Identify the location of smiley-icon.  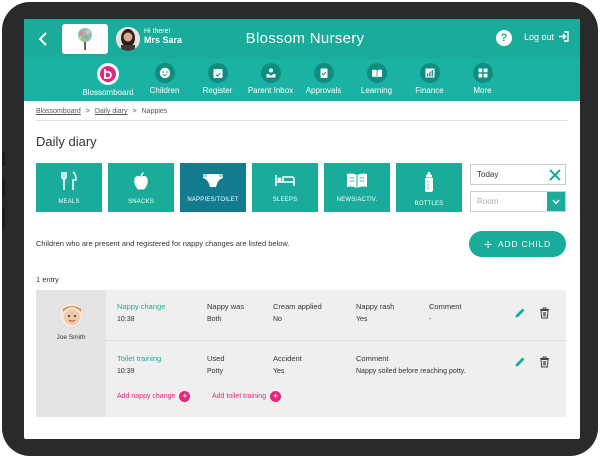
(164, 73).